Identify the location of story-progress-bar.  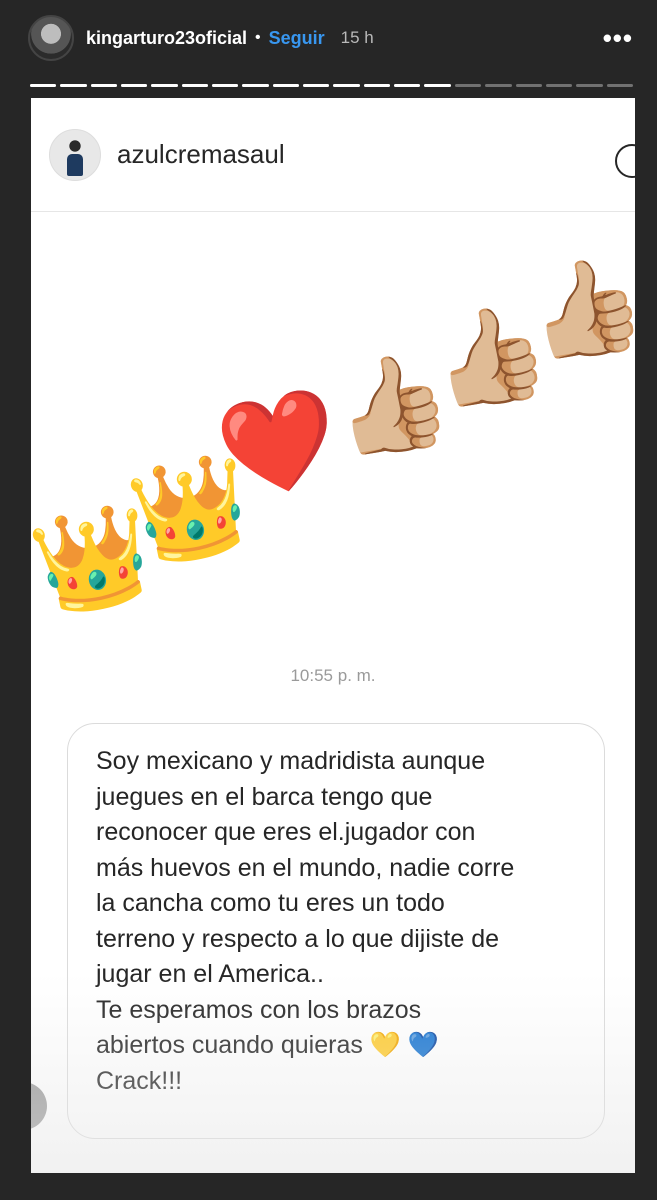
(331, 86).